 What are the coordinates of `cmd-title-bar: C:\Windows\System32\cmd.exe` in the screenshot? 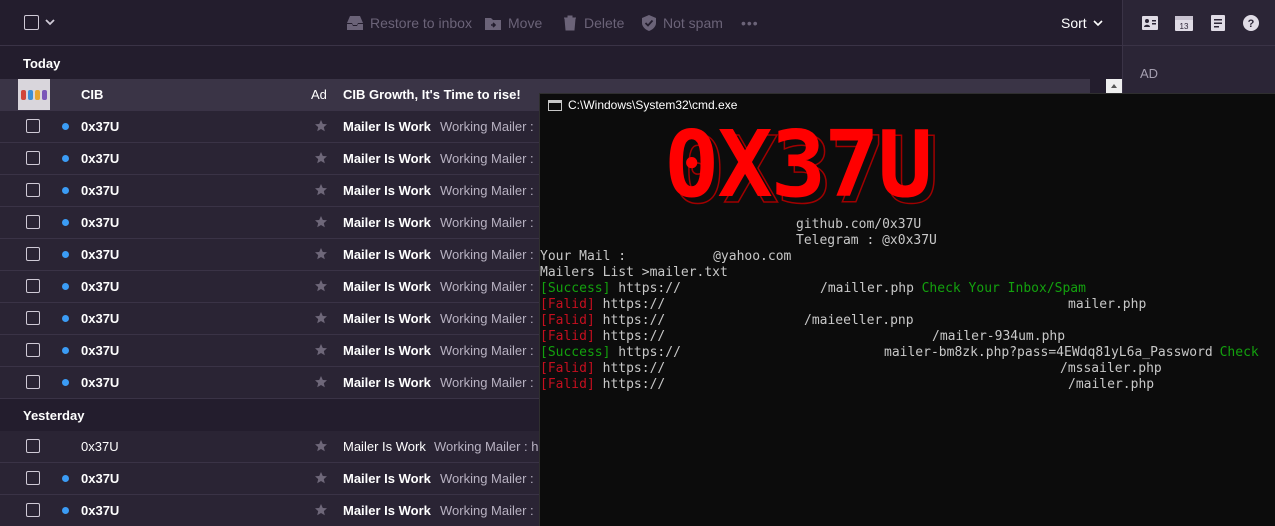 It's located at (907, 105).